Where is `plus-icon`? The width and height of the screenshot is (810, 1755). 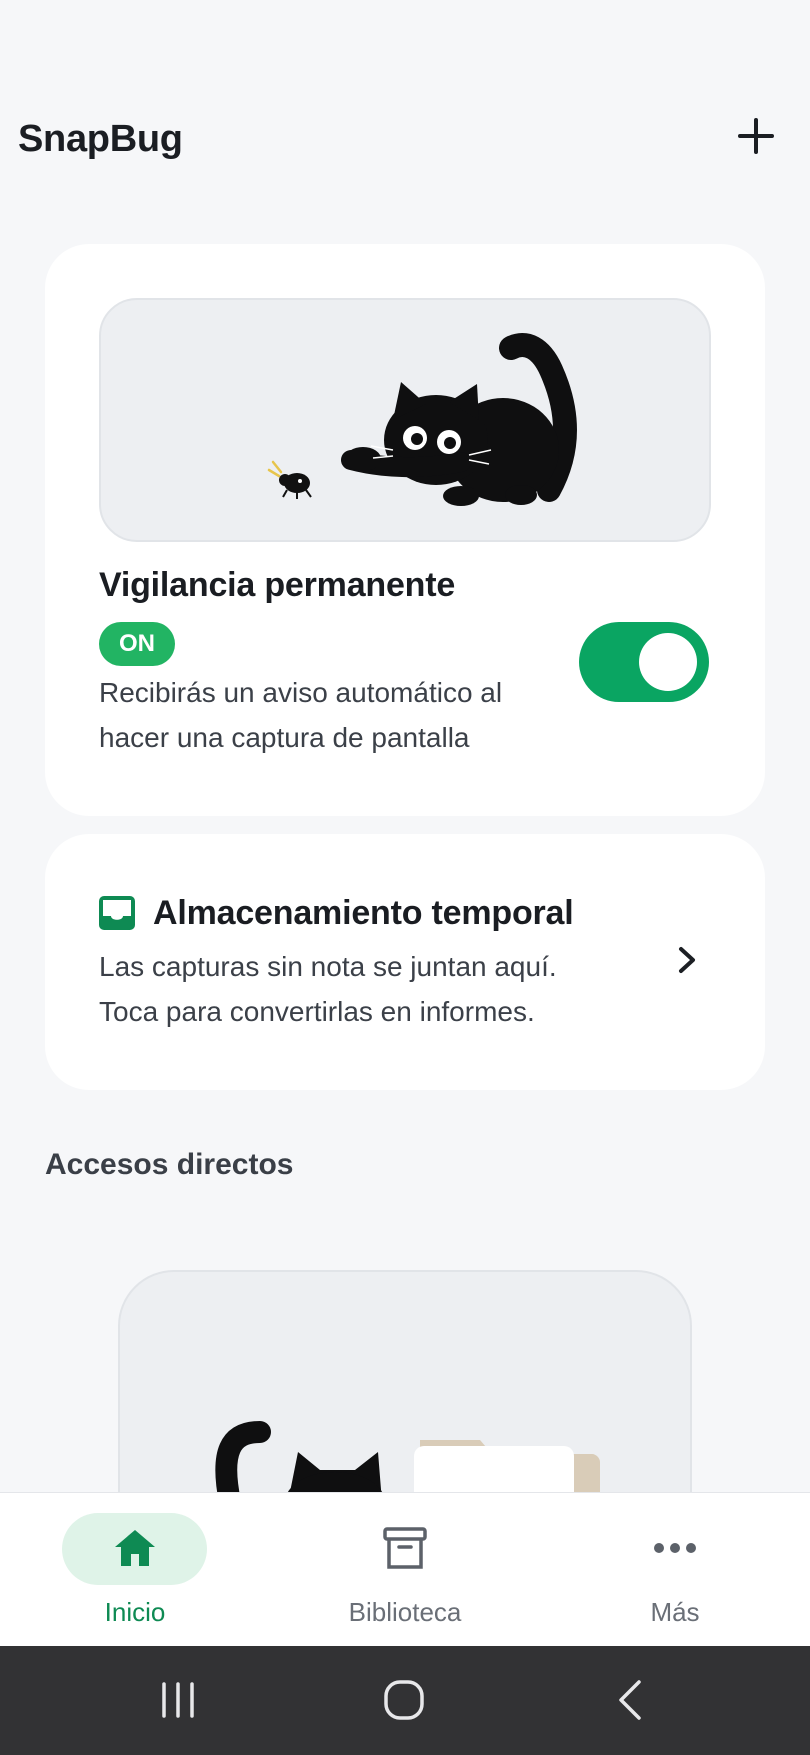
plus-icon is located at coordinates (756, 136).